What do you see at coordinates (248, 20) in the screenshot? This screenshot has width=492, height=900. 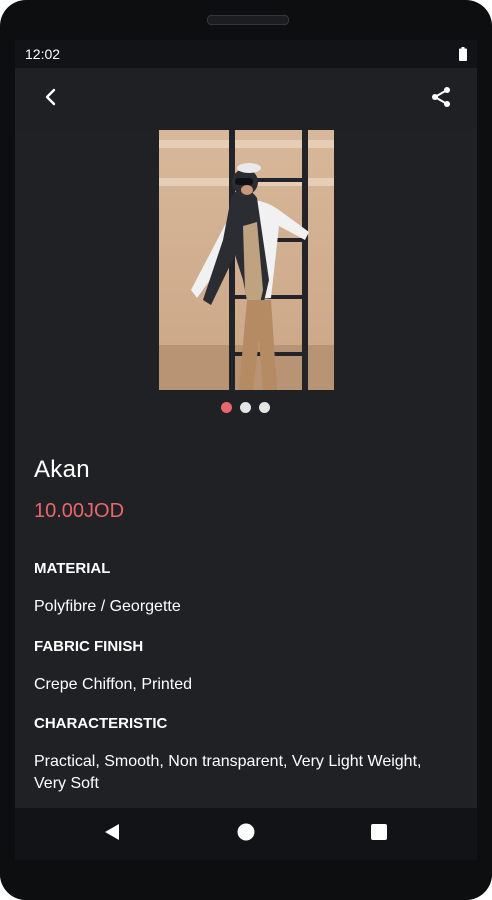 I see `speaker-grille` at bounding box center [248, 20].